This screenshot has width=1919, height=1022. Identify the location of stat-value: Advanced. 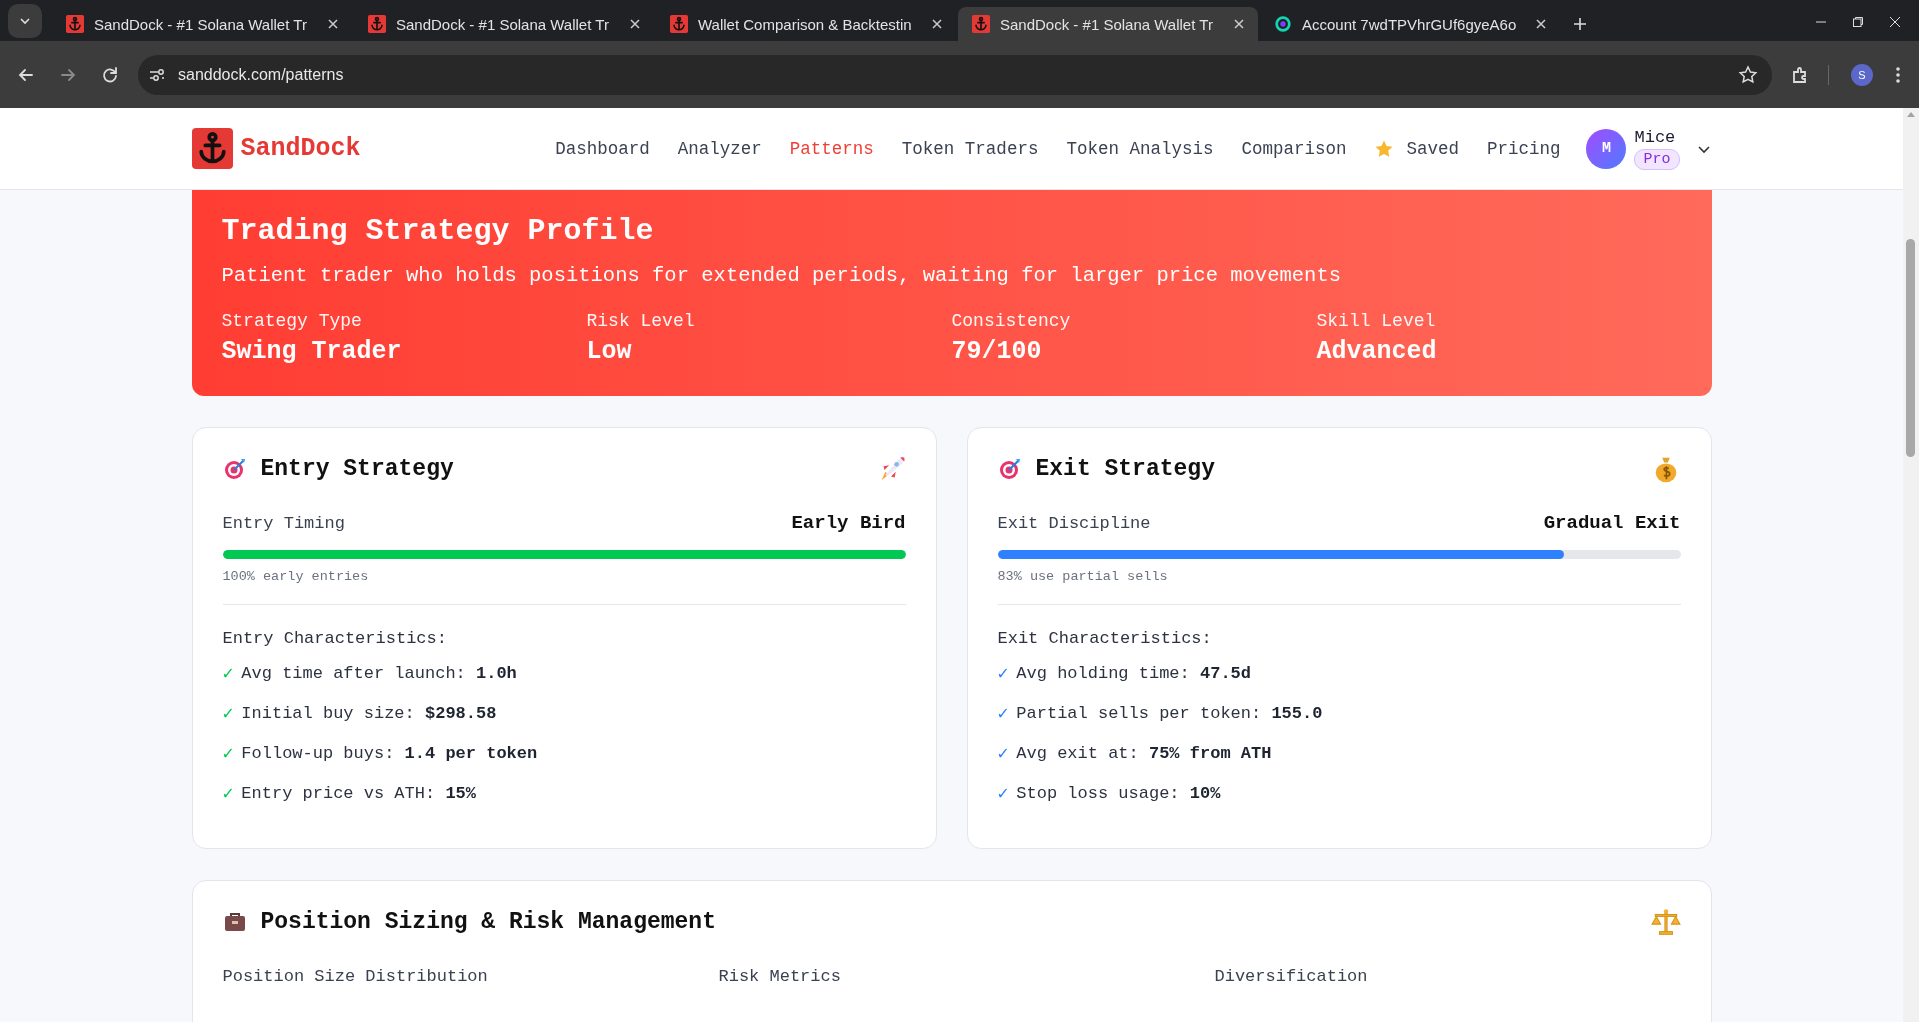
(1377, 351).